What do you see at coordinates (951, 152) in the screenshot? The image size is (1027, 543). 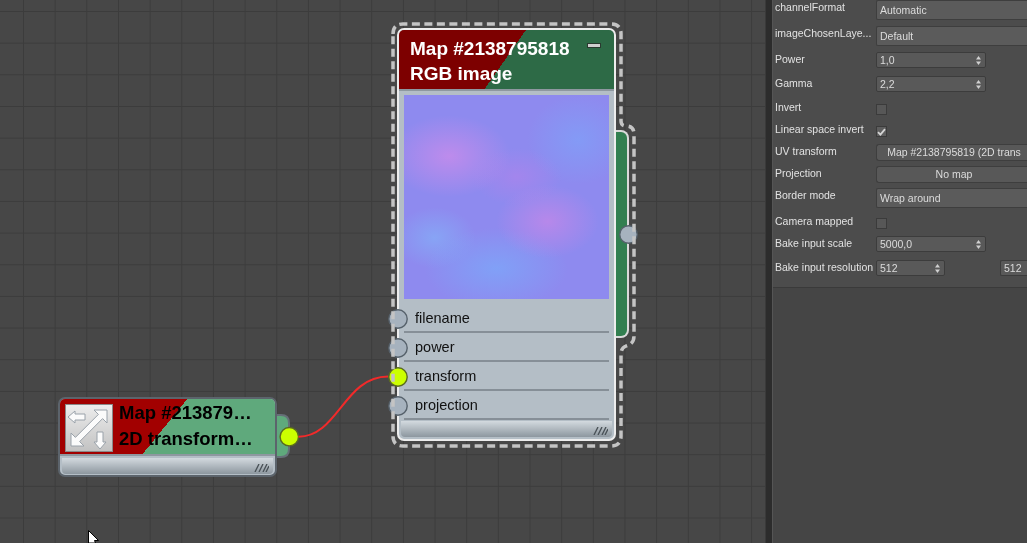 I see `map-button: Map #2138795819 (2D trans` at bounding box center [951, 152].